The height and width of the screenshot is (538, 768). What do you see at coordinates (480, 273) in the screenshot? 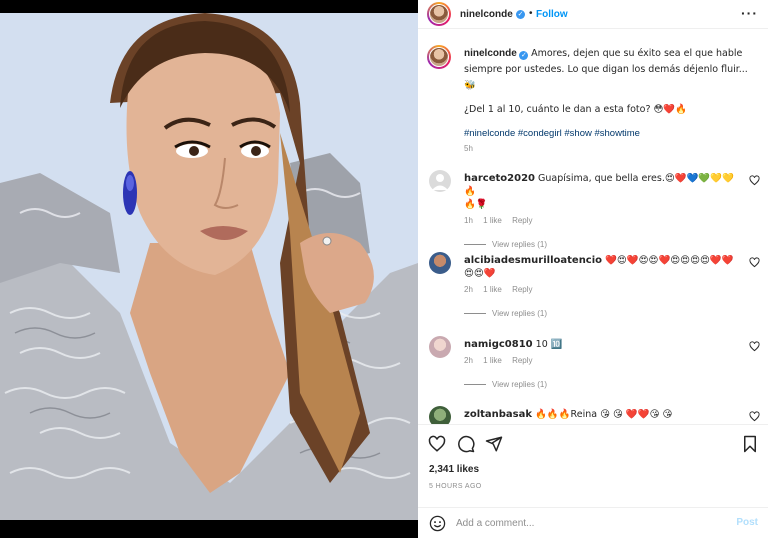
I see `comment-text-continued: 😍😍❤️` at bounding box center [480, 273].